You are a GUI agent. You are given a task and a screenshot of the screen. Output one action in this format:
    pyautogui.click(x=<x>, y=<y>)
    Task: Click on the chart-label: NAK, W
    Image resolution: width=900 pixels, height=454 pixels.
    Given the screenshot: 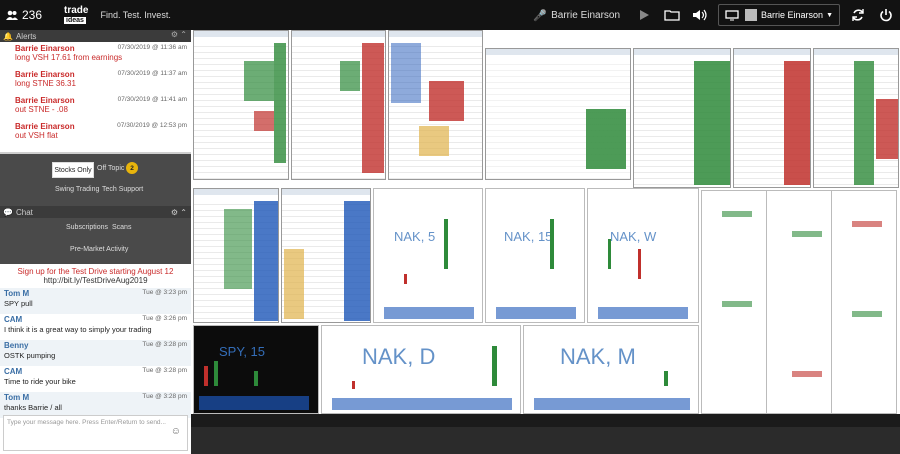 What is the action you would take?
    pyautogui.click(x=633, y=236)
    